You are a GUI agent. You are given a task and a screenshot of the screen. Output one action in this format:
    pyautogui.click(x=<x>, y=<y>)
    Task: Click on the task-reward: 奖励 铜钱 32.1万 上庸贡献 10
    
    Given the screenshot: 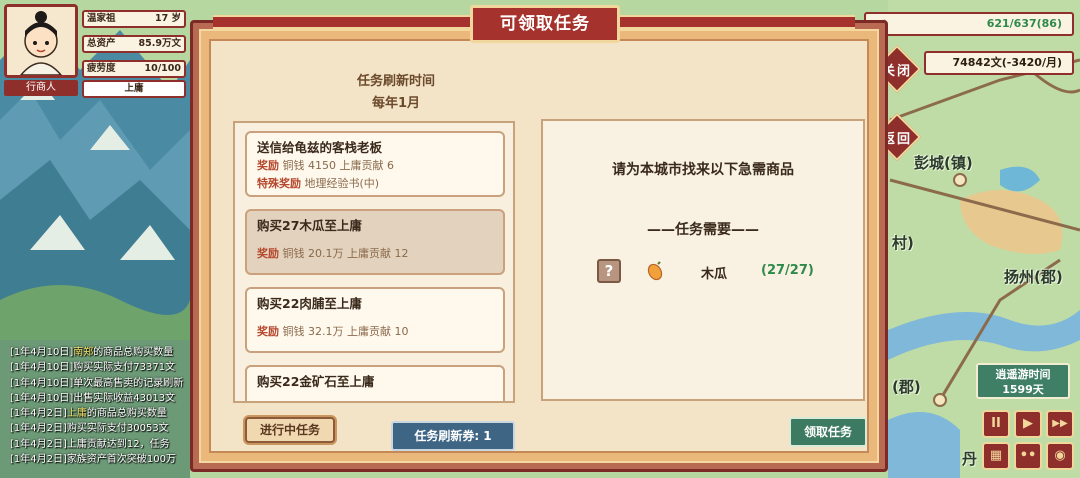 What is the action you would take?
    pyautogui.click(x=333, y=331)
    